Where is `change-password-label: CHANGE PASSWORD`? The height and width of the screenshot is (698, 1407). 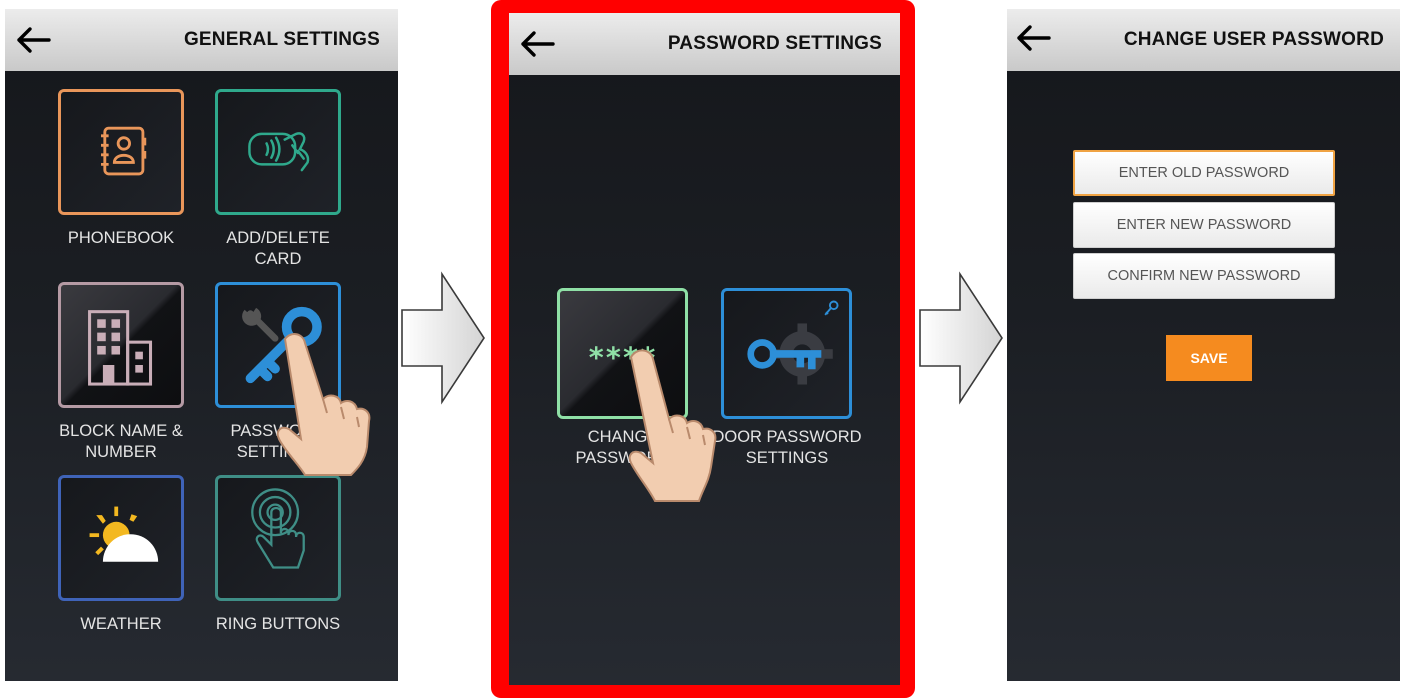
change-password-label: CHANGE PASSWORD is located at coordinates (623, 448).